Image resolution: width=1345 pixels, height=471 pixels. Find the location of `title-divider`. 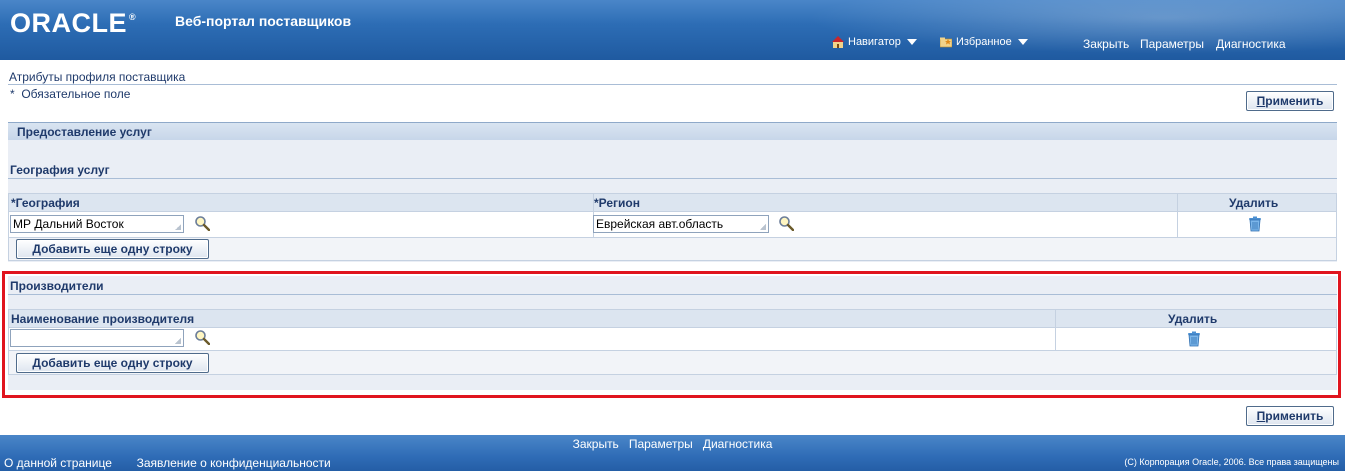

title-divider is located at coordinates (672, 84).